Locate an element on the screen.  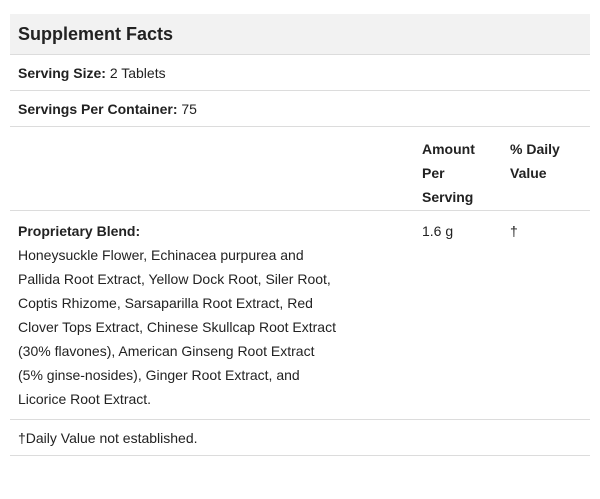
servings-per-container-value: 75 is located at coordinates (189, 108).